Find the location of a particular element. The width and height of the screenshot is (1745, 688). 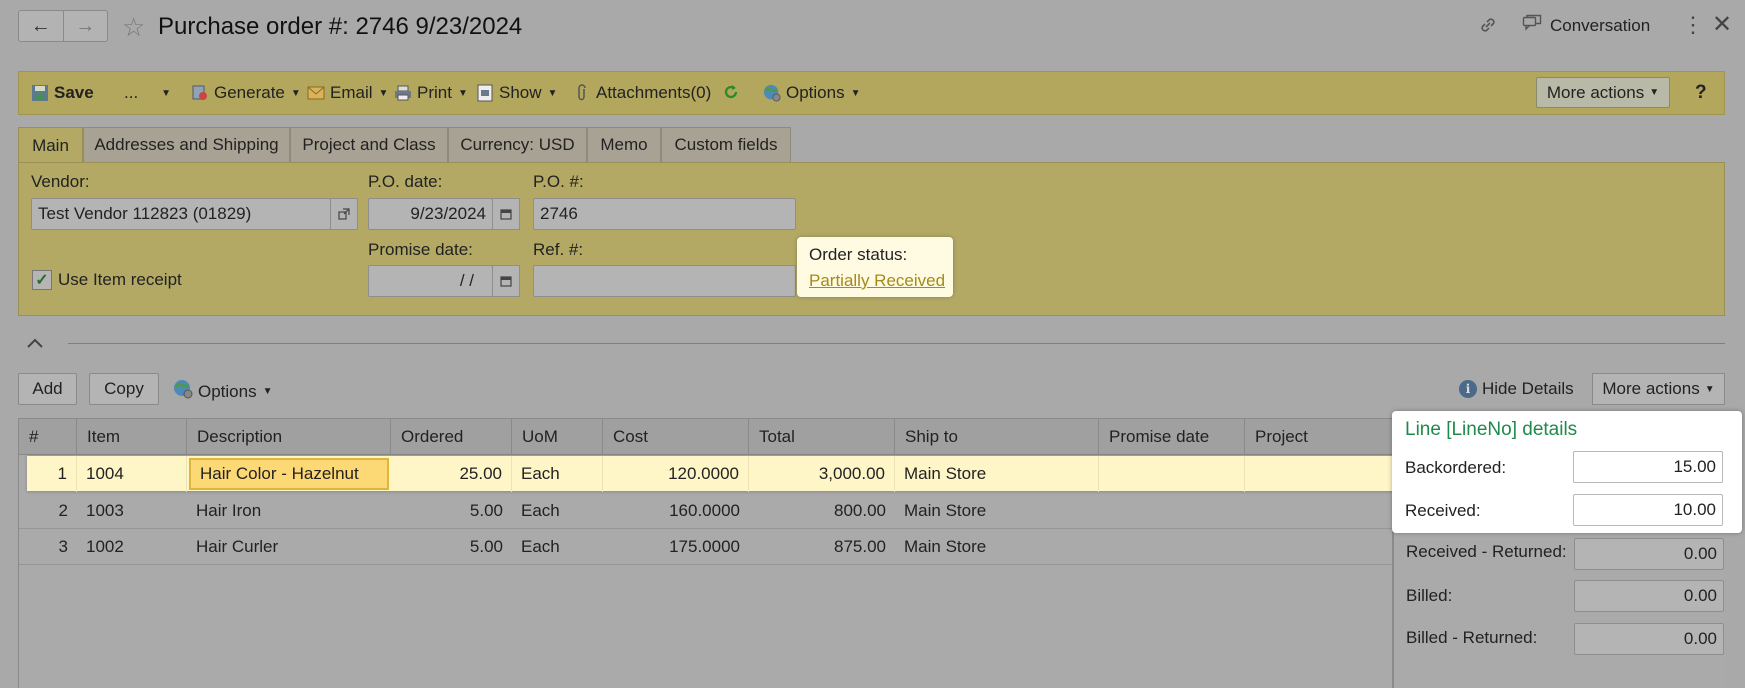

col-header-uom: UoM is located at coordinates (557, 437).